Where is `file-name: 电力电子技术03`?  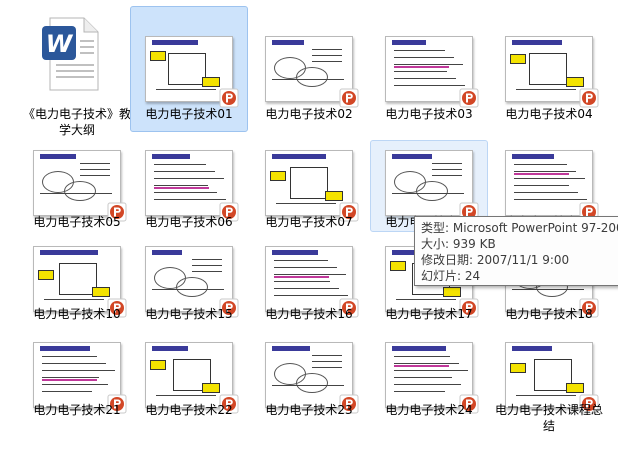 file-name: 电力电子技术03 is located at coordinates (429, 114).